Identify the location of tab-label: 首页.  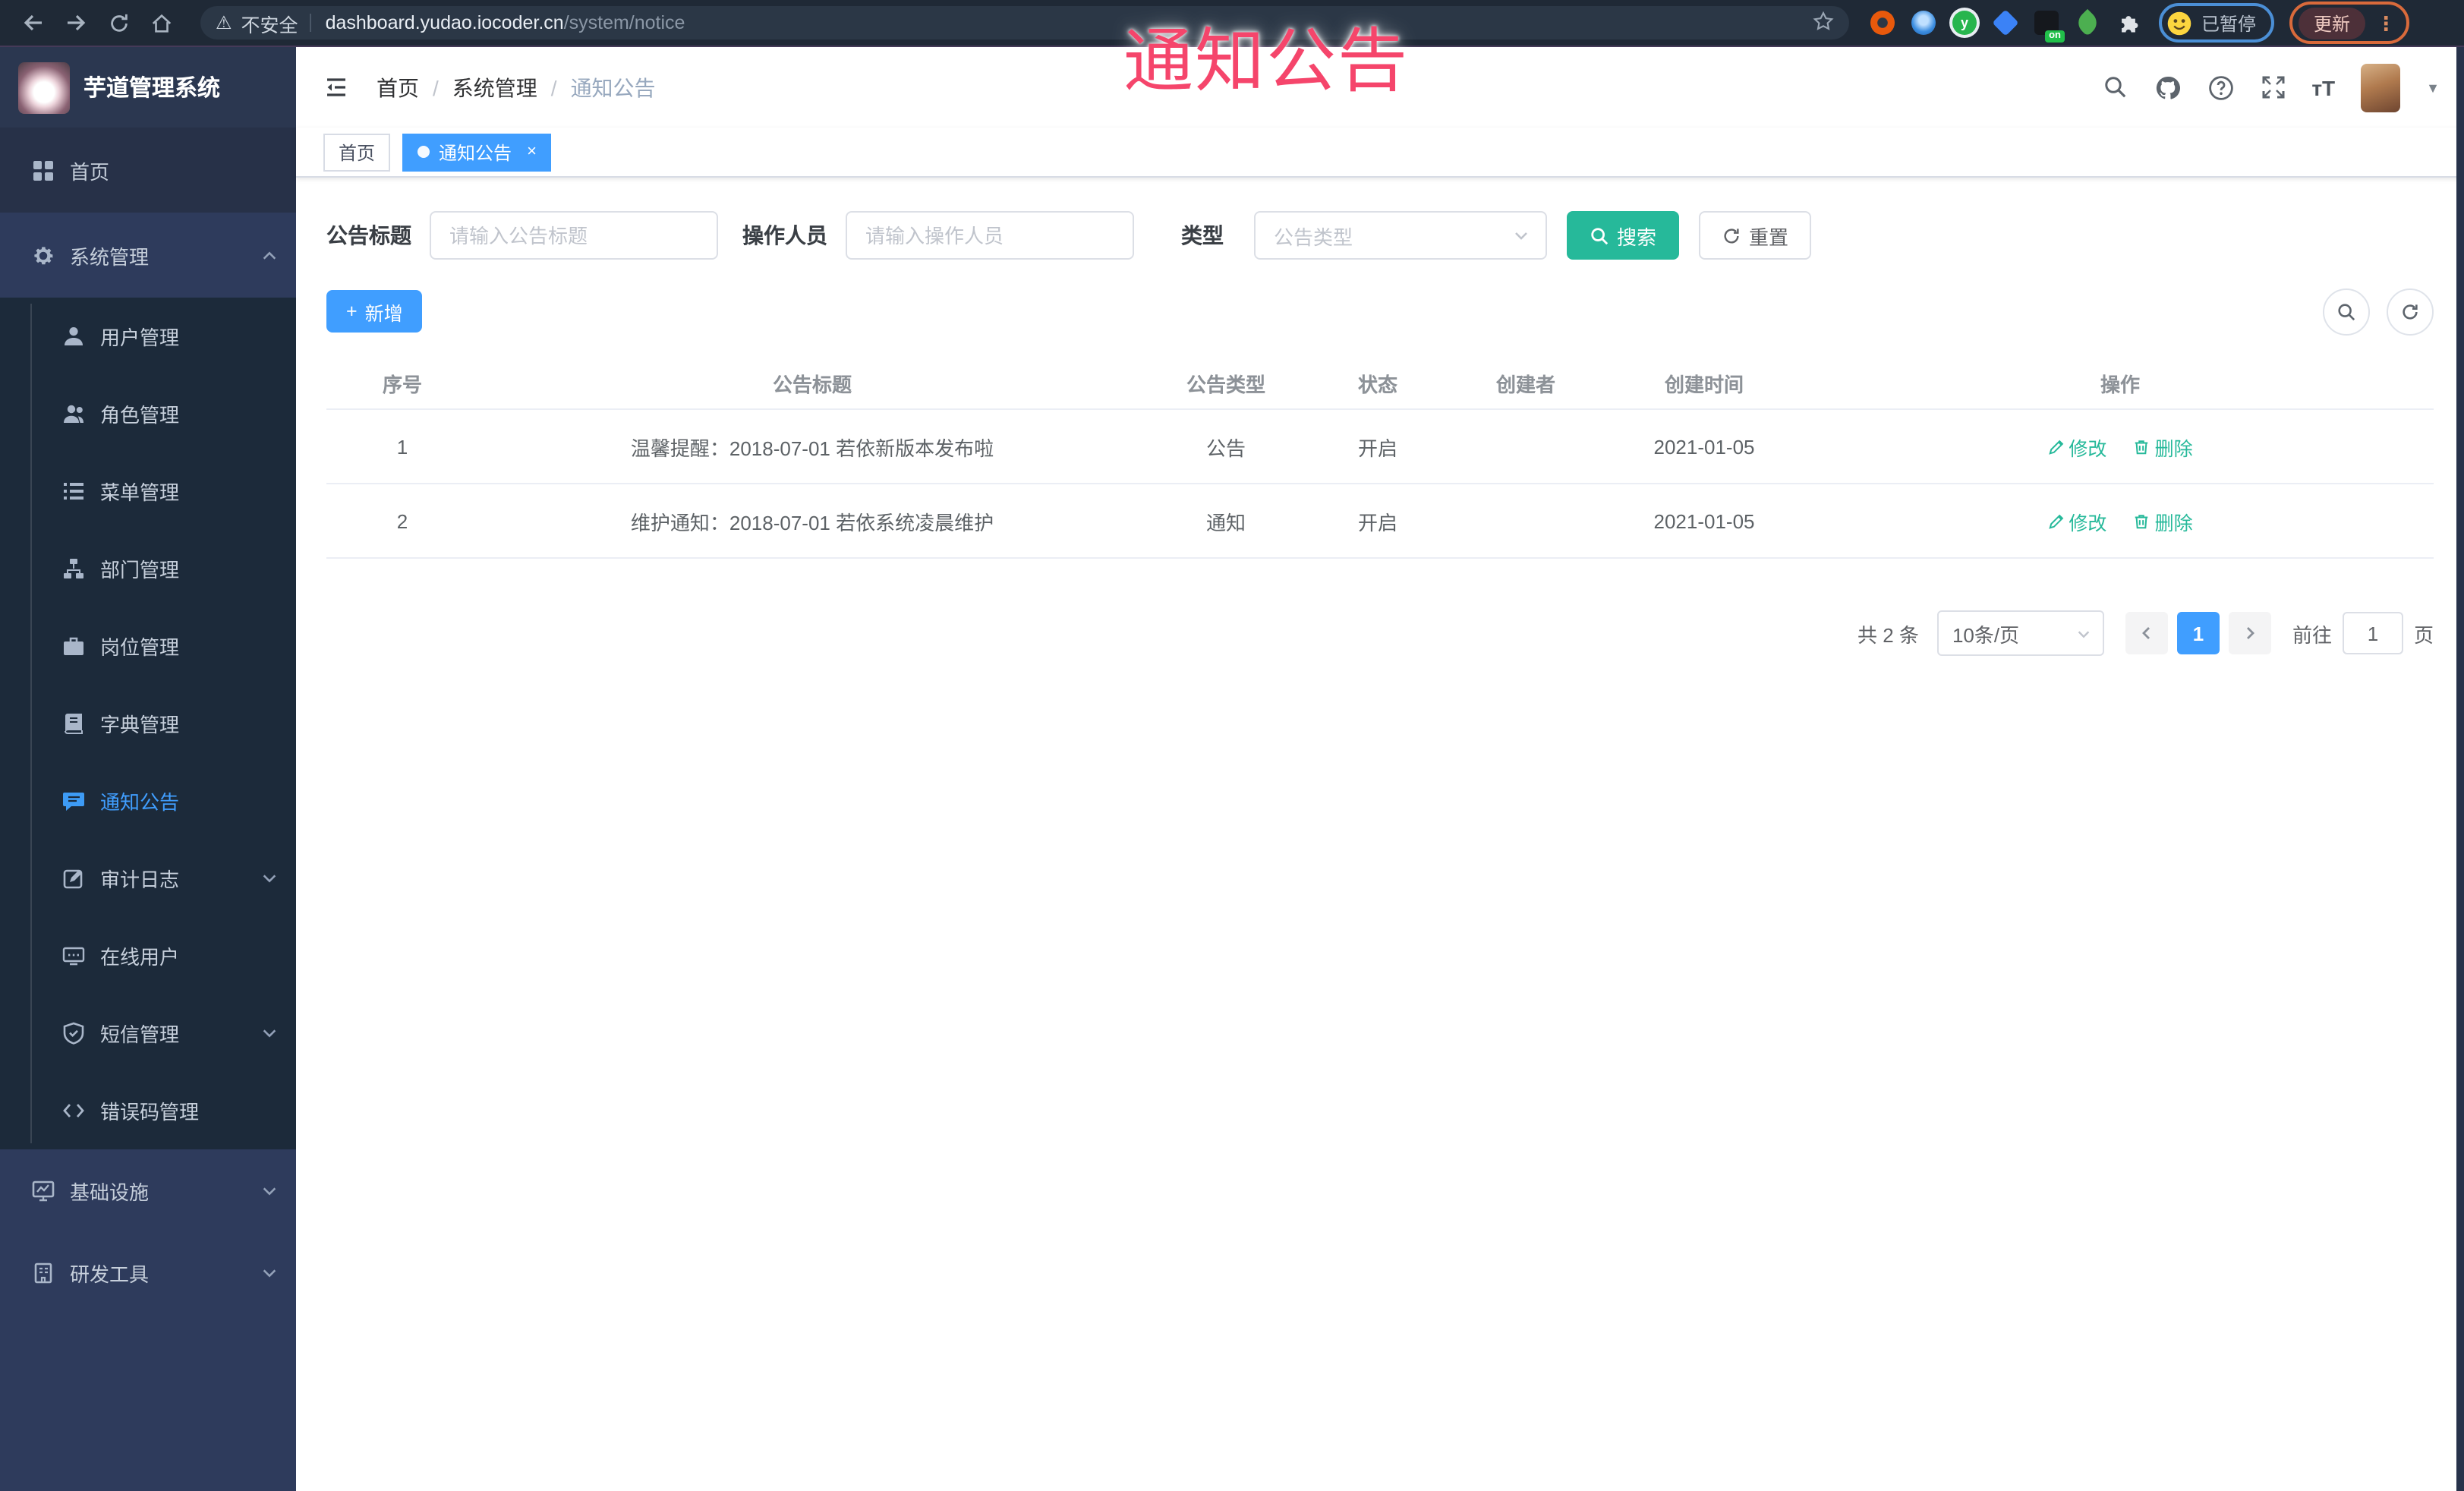
(357, 152).